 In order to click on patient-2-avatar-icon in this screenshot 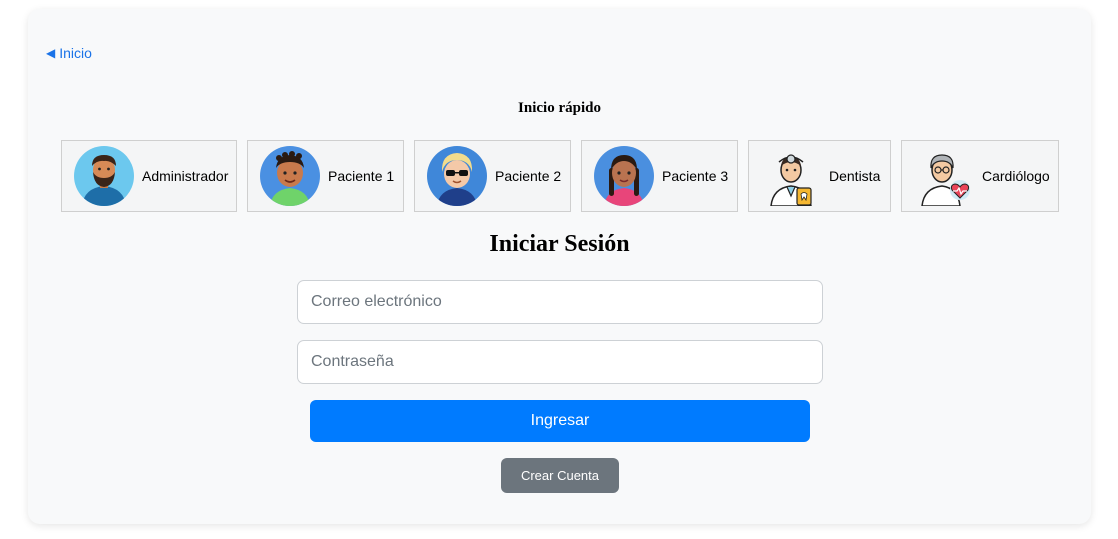, I will do `click(457, 176)`.